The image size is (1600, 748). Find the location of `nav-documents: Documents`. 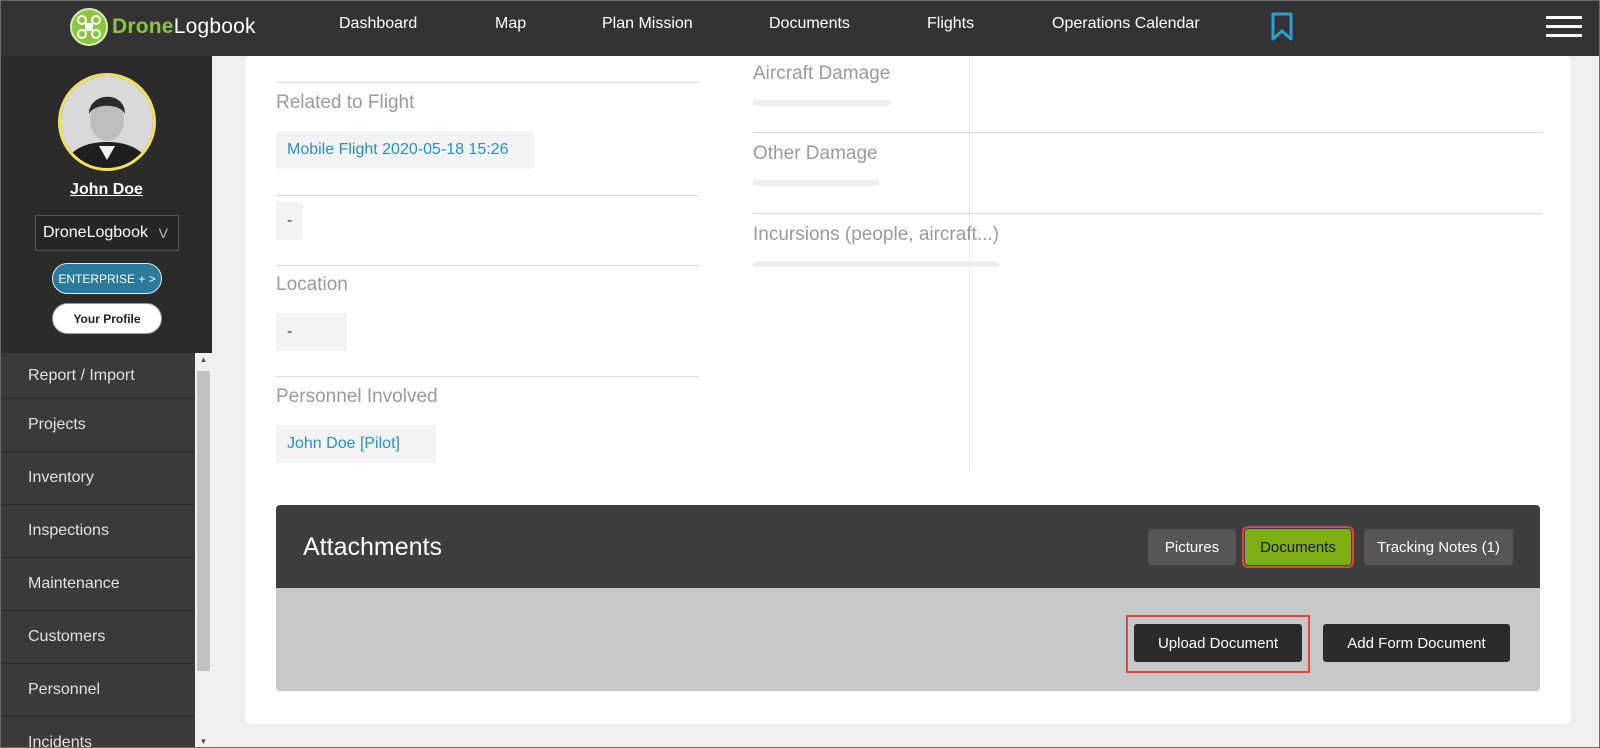

nav-documents: Documents is located at coordinates (809, 24).